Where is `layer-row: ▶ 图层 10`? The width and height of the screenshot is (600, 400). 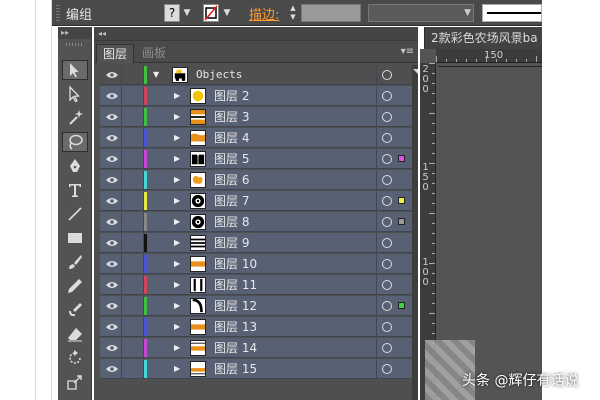
layer-row: ▶ 图层 10 is located at coordinates (256, 264).